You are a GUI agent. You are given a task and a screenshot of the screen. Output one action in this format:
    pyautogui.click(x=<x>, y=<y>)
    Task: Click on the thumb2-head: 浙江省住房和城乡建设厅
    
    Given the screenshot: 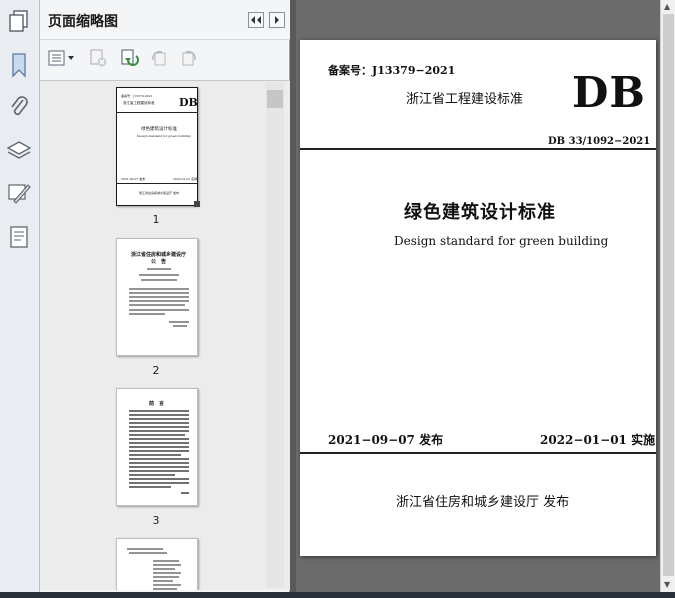 What is the action you would take?
    pyautogui.click(x=159, y=255)
    